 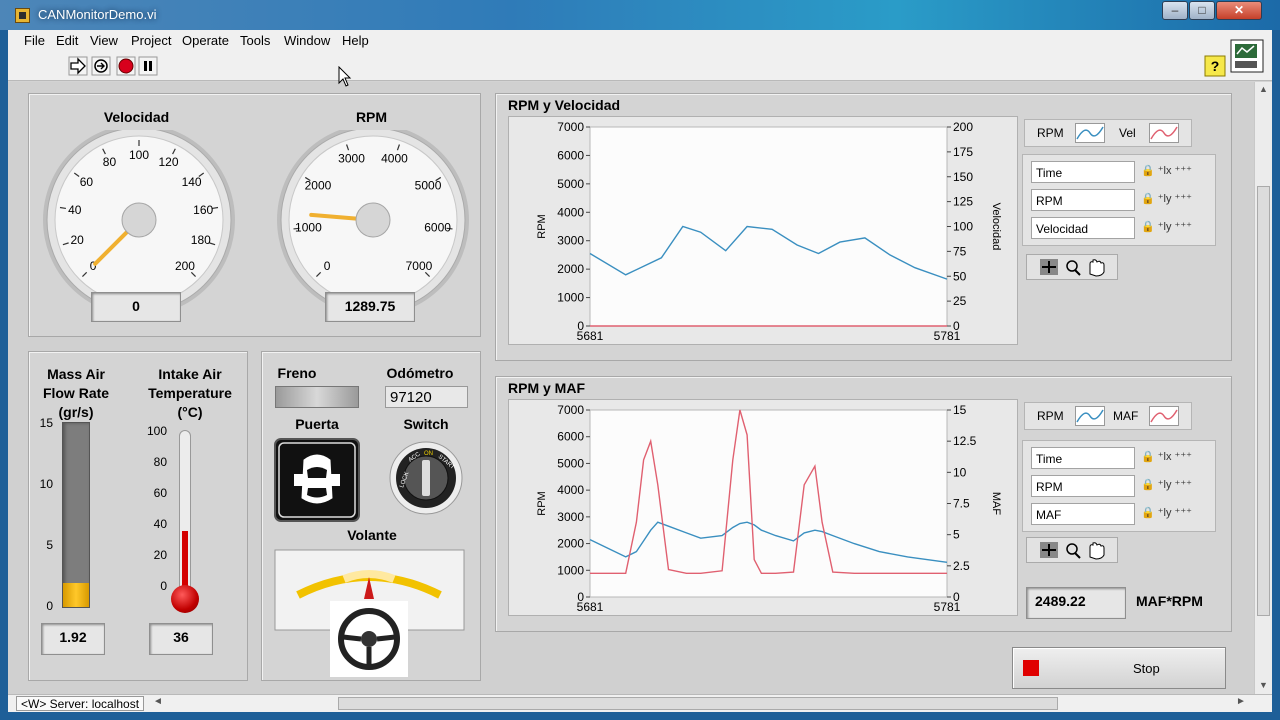 I want to click on ignition-switch: LOCK ACC ON START, so click(x=426, y=479).